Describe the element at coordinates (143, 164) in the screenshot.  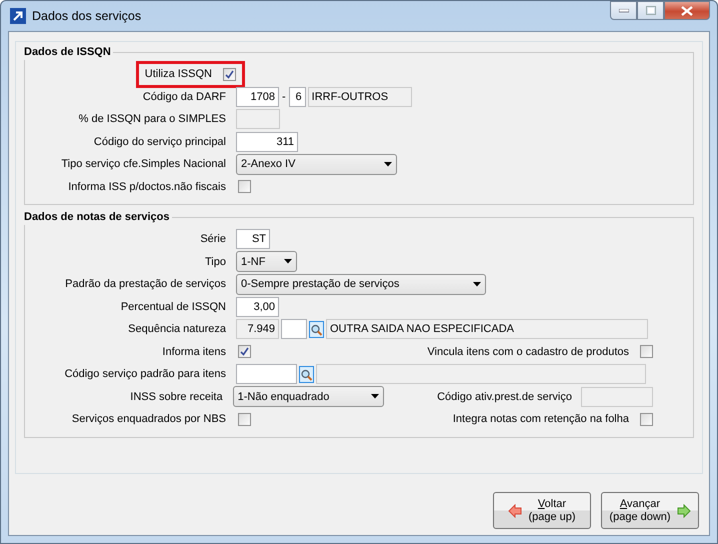
I see `field-label: Tipo serviço cfe.Simples Nacional` at that location.